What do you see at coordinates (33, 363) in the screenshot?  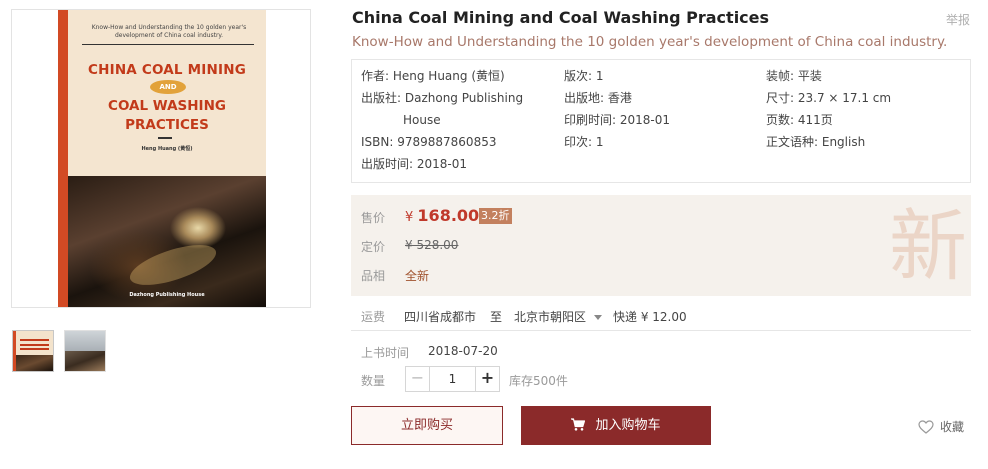 I see `thumbnail-cover-photo` at bounding box center [33, 363].